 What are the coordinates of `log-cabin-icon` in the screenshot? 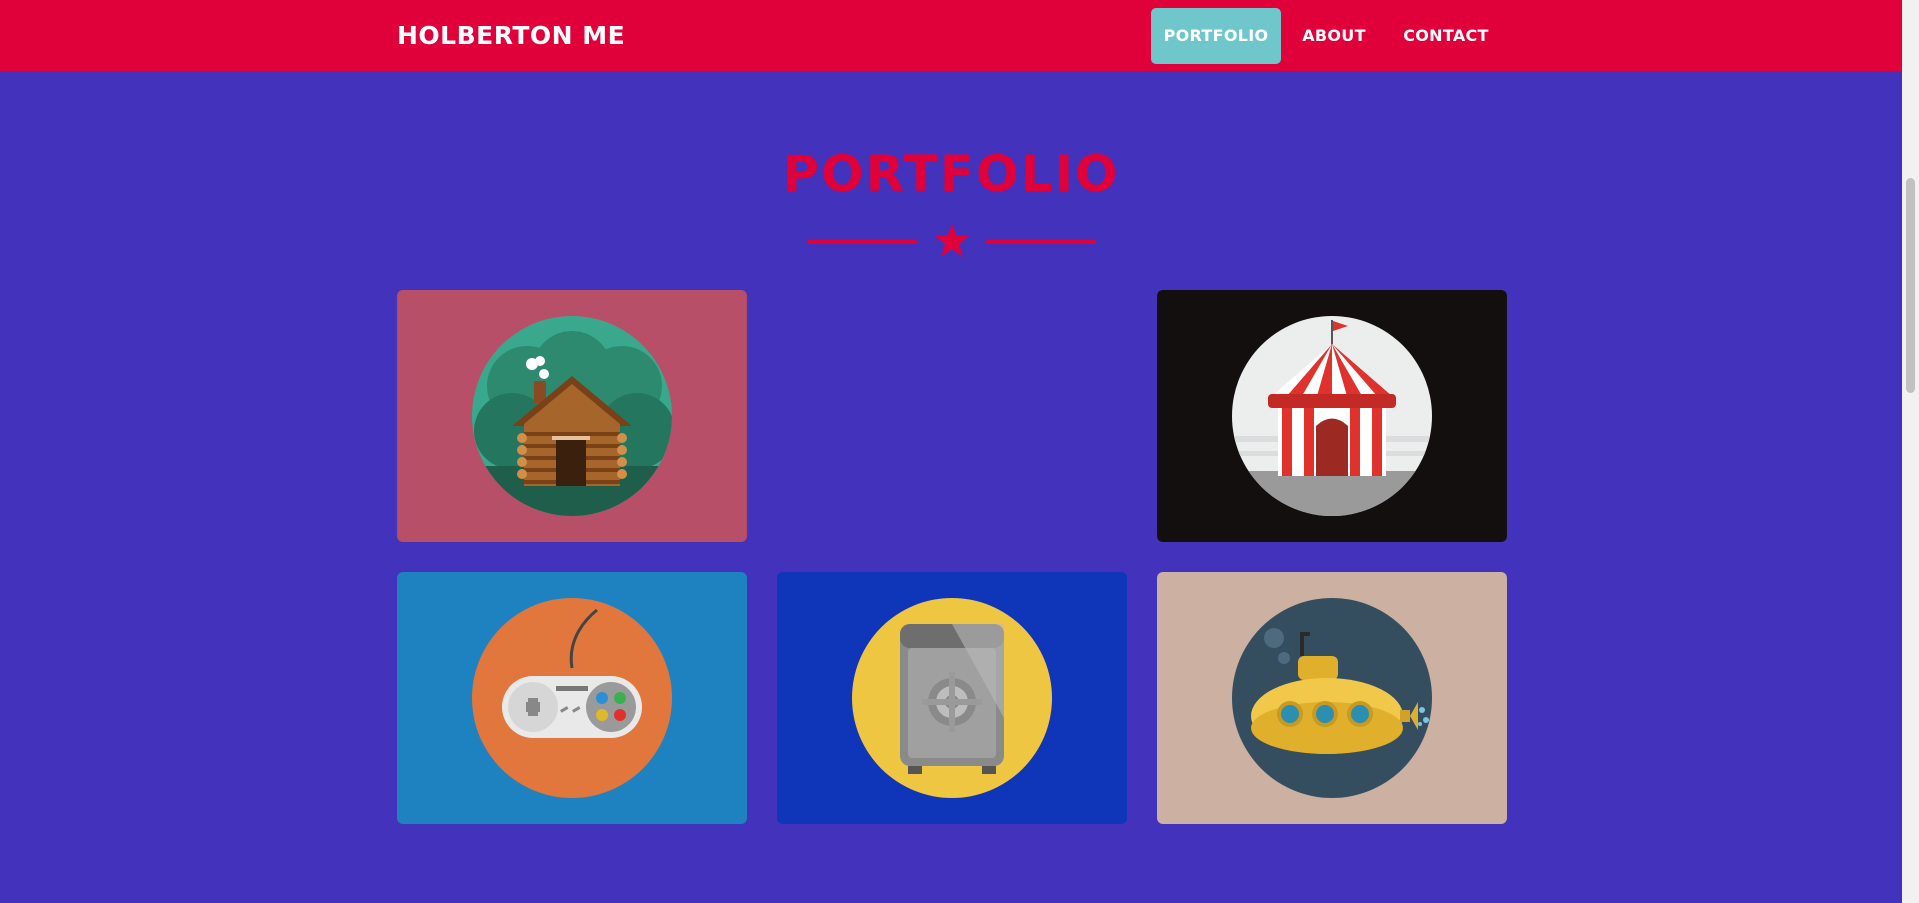 It's located at (572, 416).